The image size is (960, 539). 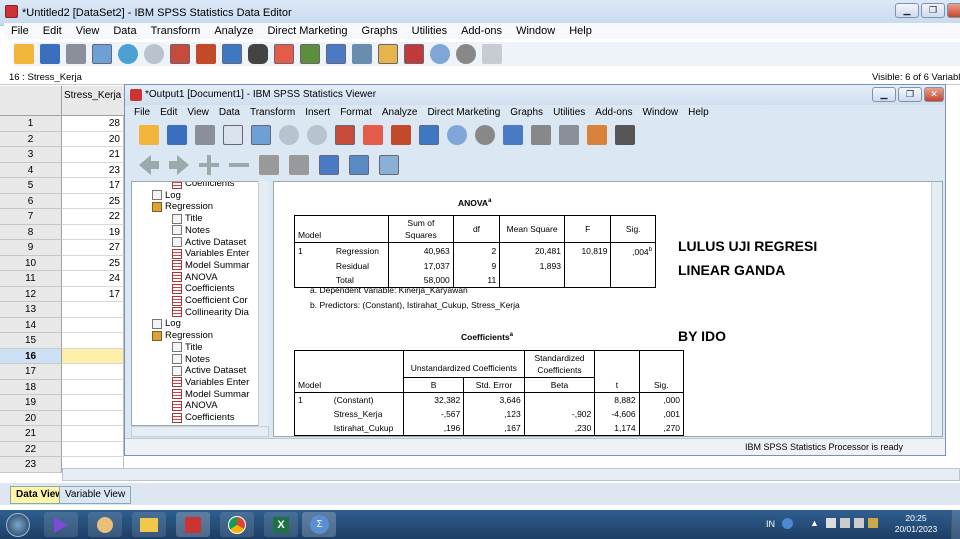 What do you see at coordinates (492, 54) in the screenshot?
I see `spell-check-icon` at bounding box center [492, 54].